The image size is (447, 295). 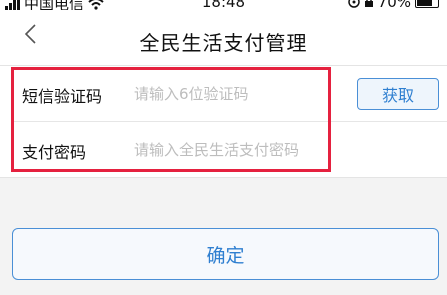 I want to click on page-title: 全民生活支付管理, so click(x=223, y=43).